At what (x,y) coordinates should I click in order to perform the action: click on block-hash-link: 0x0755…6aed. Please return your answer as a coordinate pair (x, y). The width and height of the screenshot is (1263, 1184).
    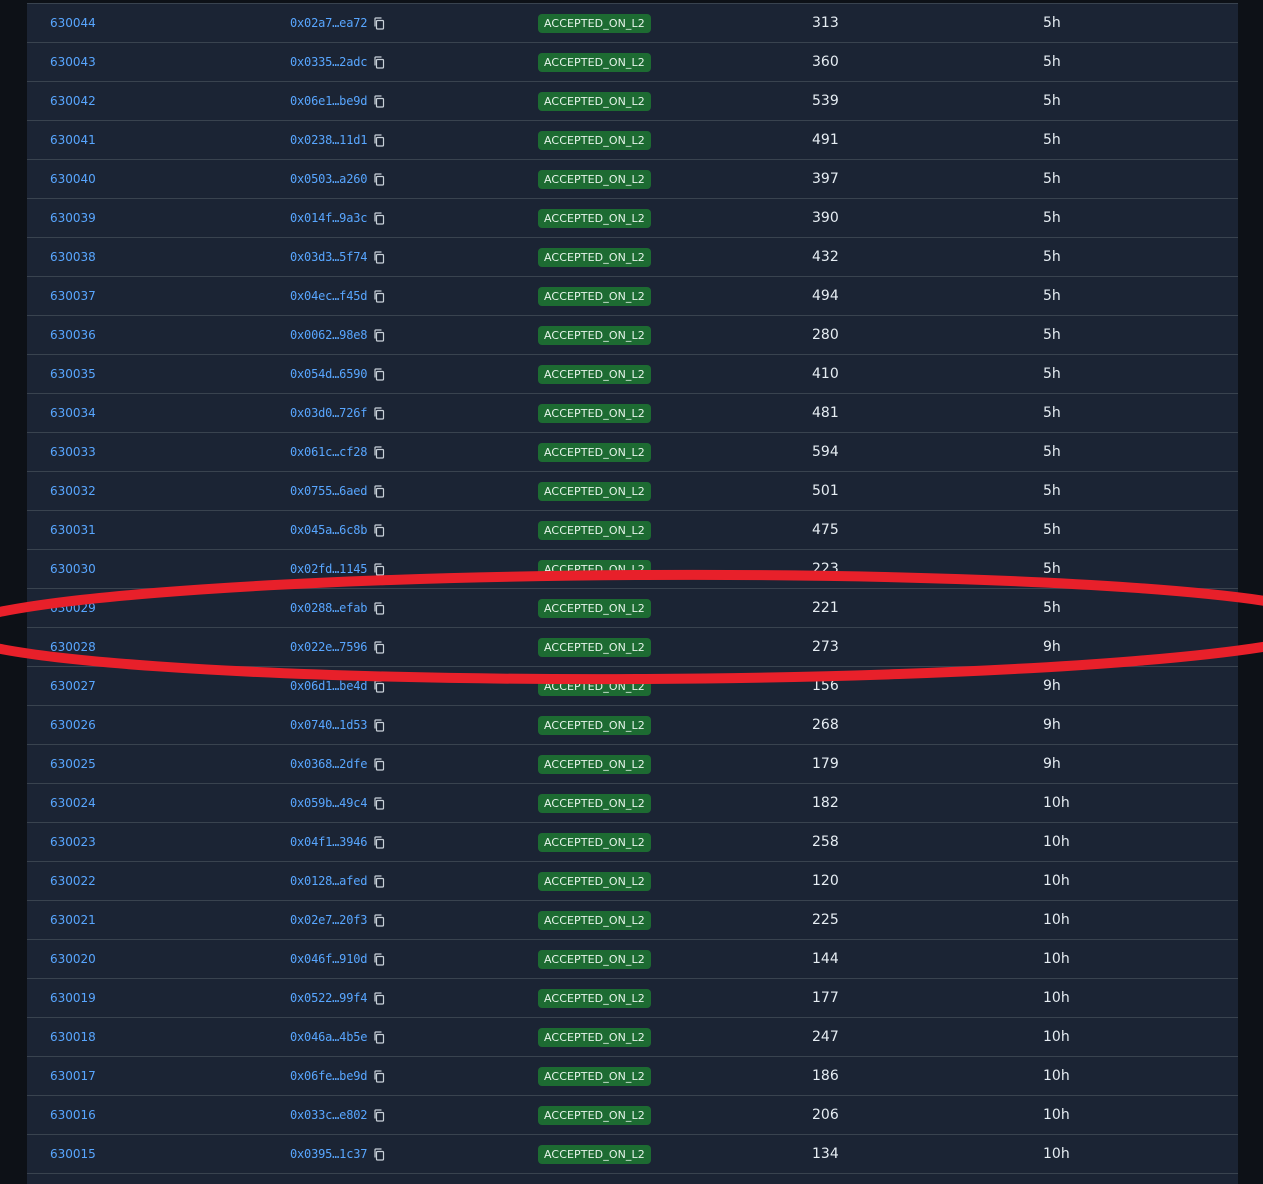
    Looking at the image, I should click on (328, 491).